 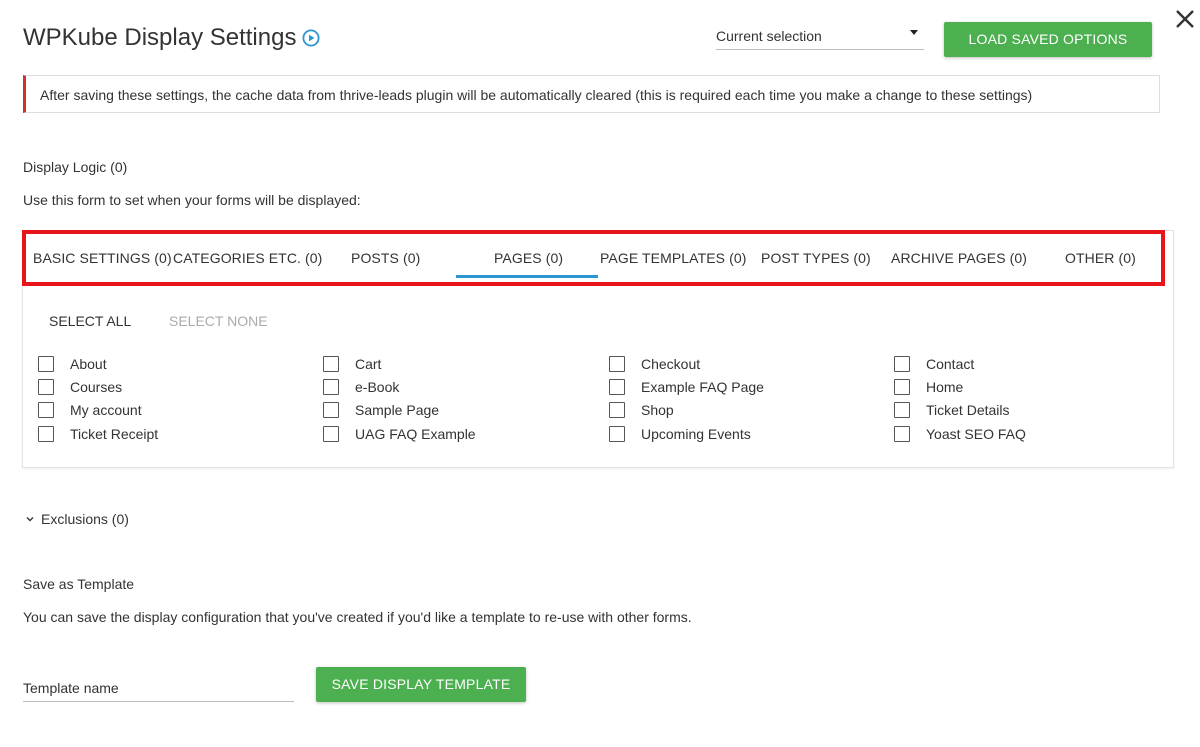 I want to click on page-checkbox-item: My account, so click(x=90, y=410).